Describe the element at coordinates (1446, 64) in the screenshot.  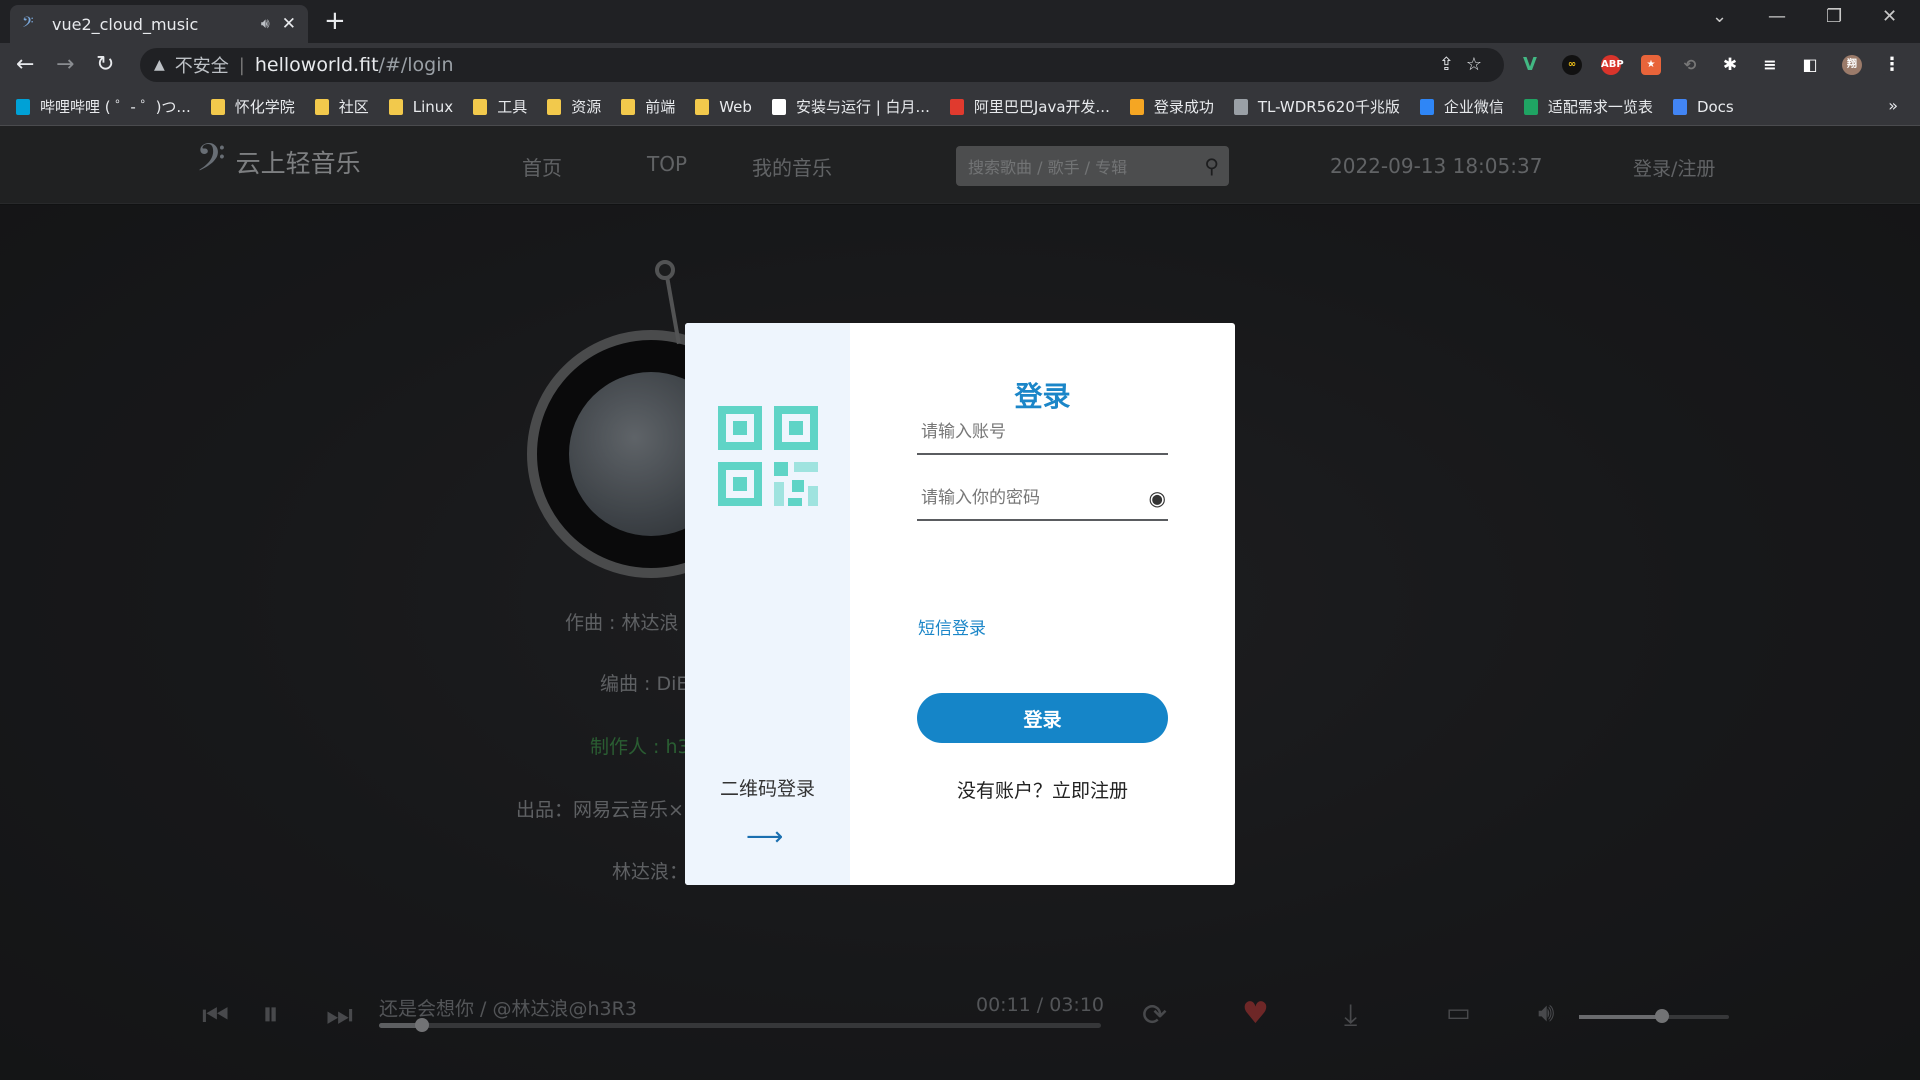
I see `share-icon: ⇪` at that location.